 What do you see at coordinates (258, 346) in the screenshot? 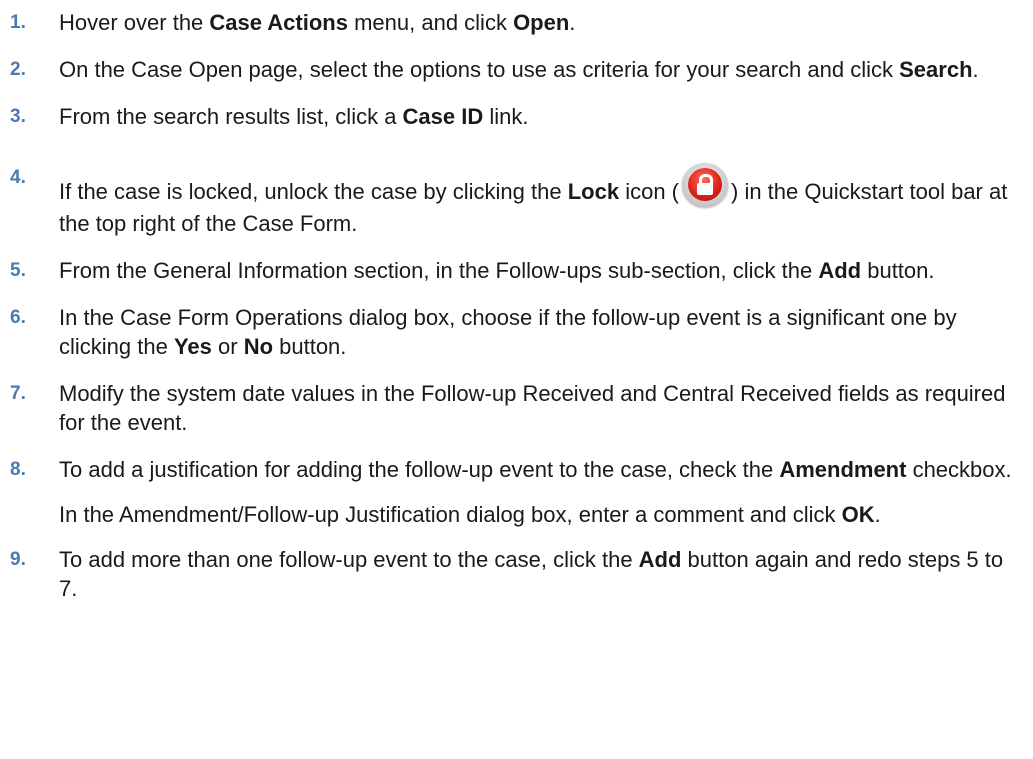
I see `no-button-label: No` at bounding box center [258, 346].